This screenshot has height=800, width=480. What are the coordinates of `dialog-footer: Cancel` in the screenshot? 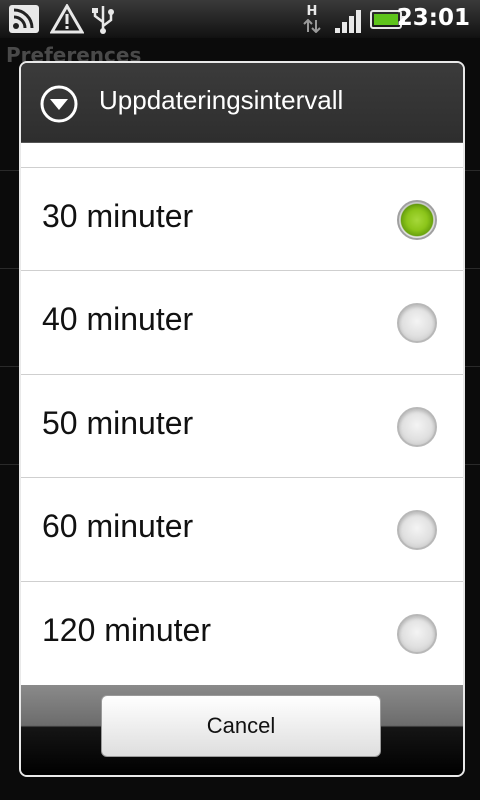 It's located at (242, 730).